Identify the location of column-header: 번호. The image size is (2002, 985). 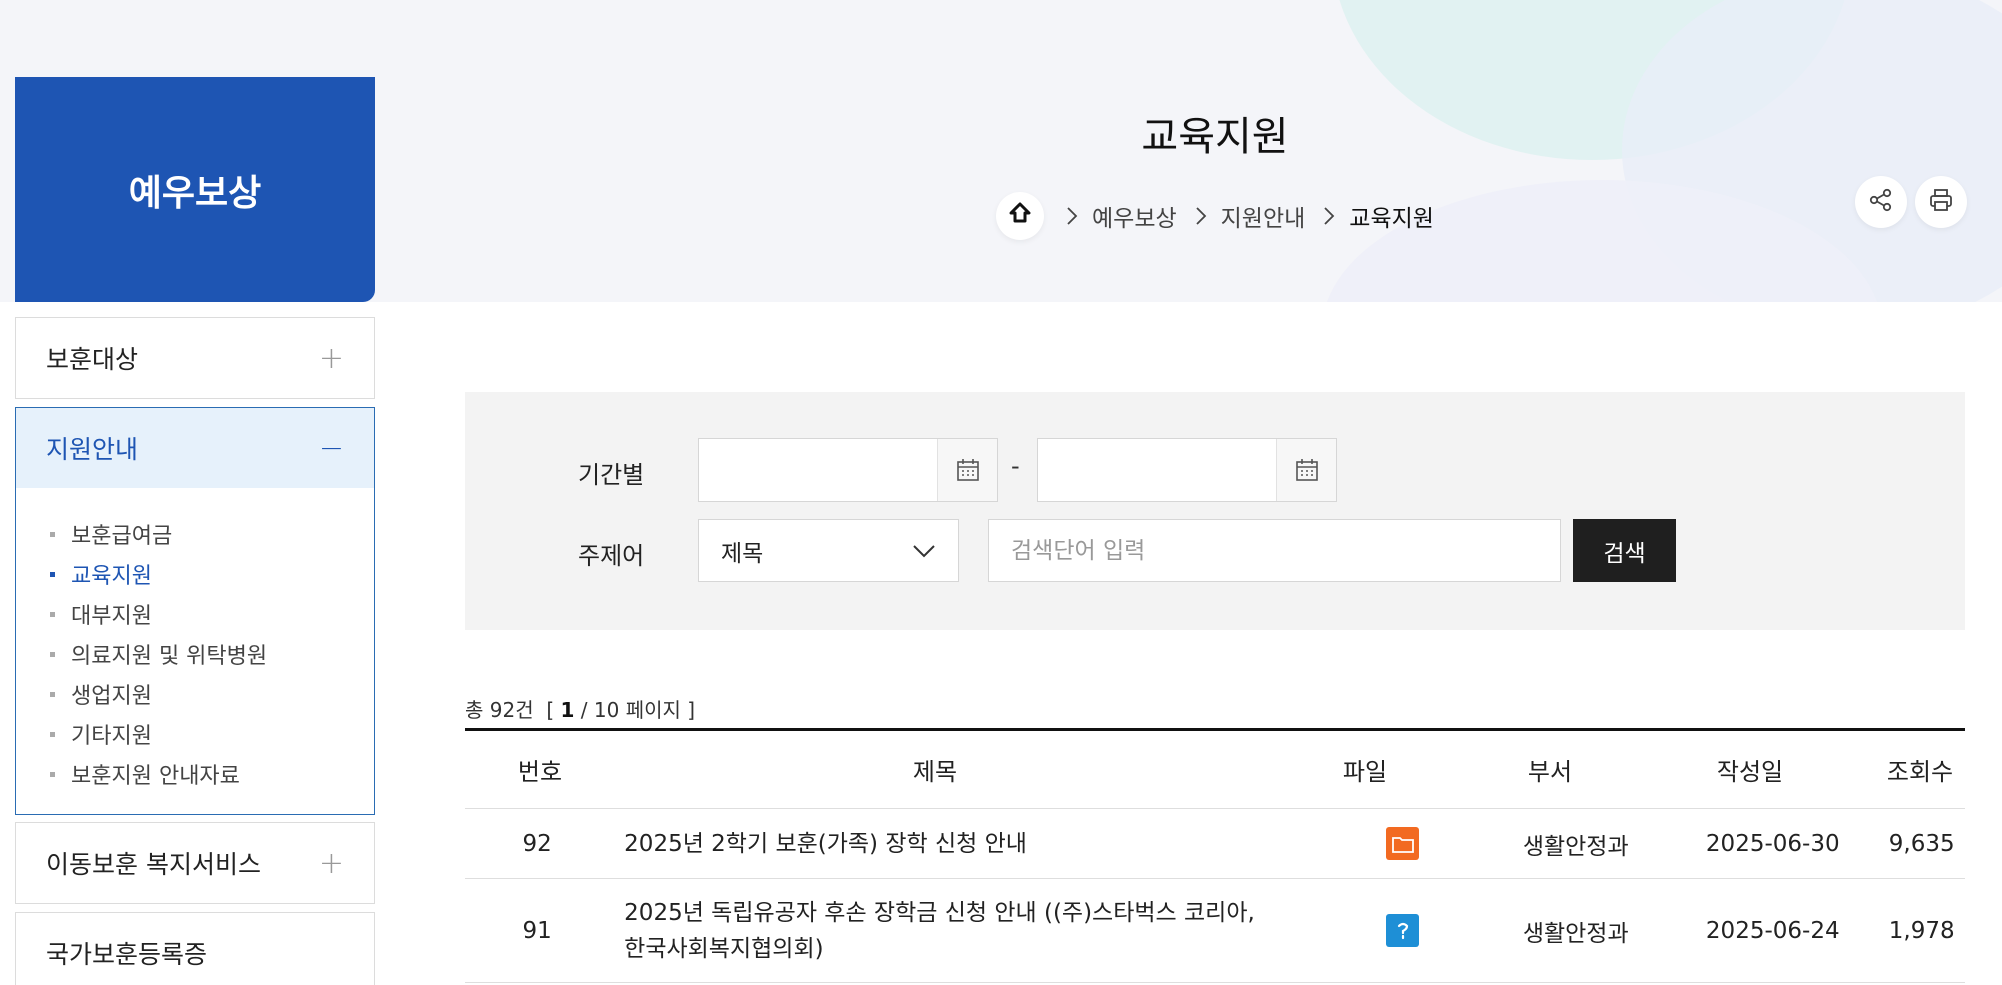
(540, 772).